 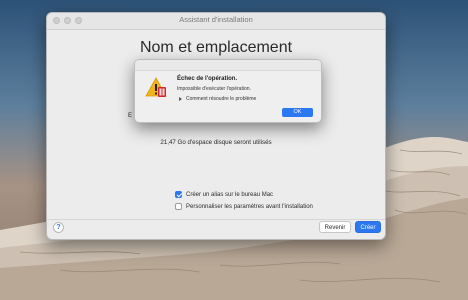 What do you see at coordinates (178, 206) in the screenshot?
I see `customize-settings-checkbox` at bounding box center [178, 206].